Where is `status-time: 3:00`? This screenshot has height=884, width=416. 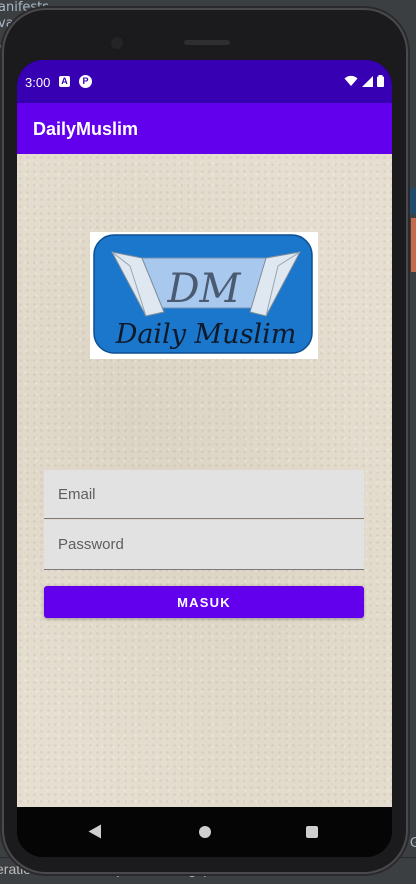 status-time: 3:00 is located at coordinates (38, 82).